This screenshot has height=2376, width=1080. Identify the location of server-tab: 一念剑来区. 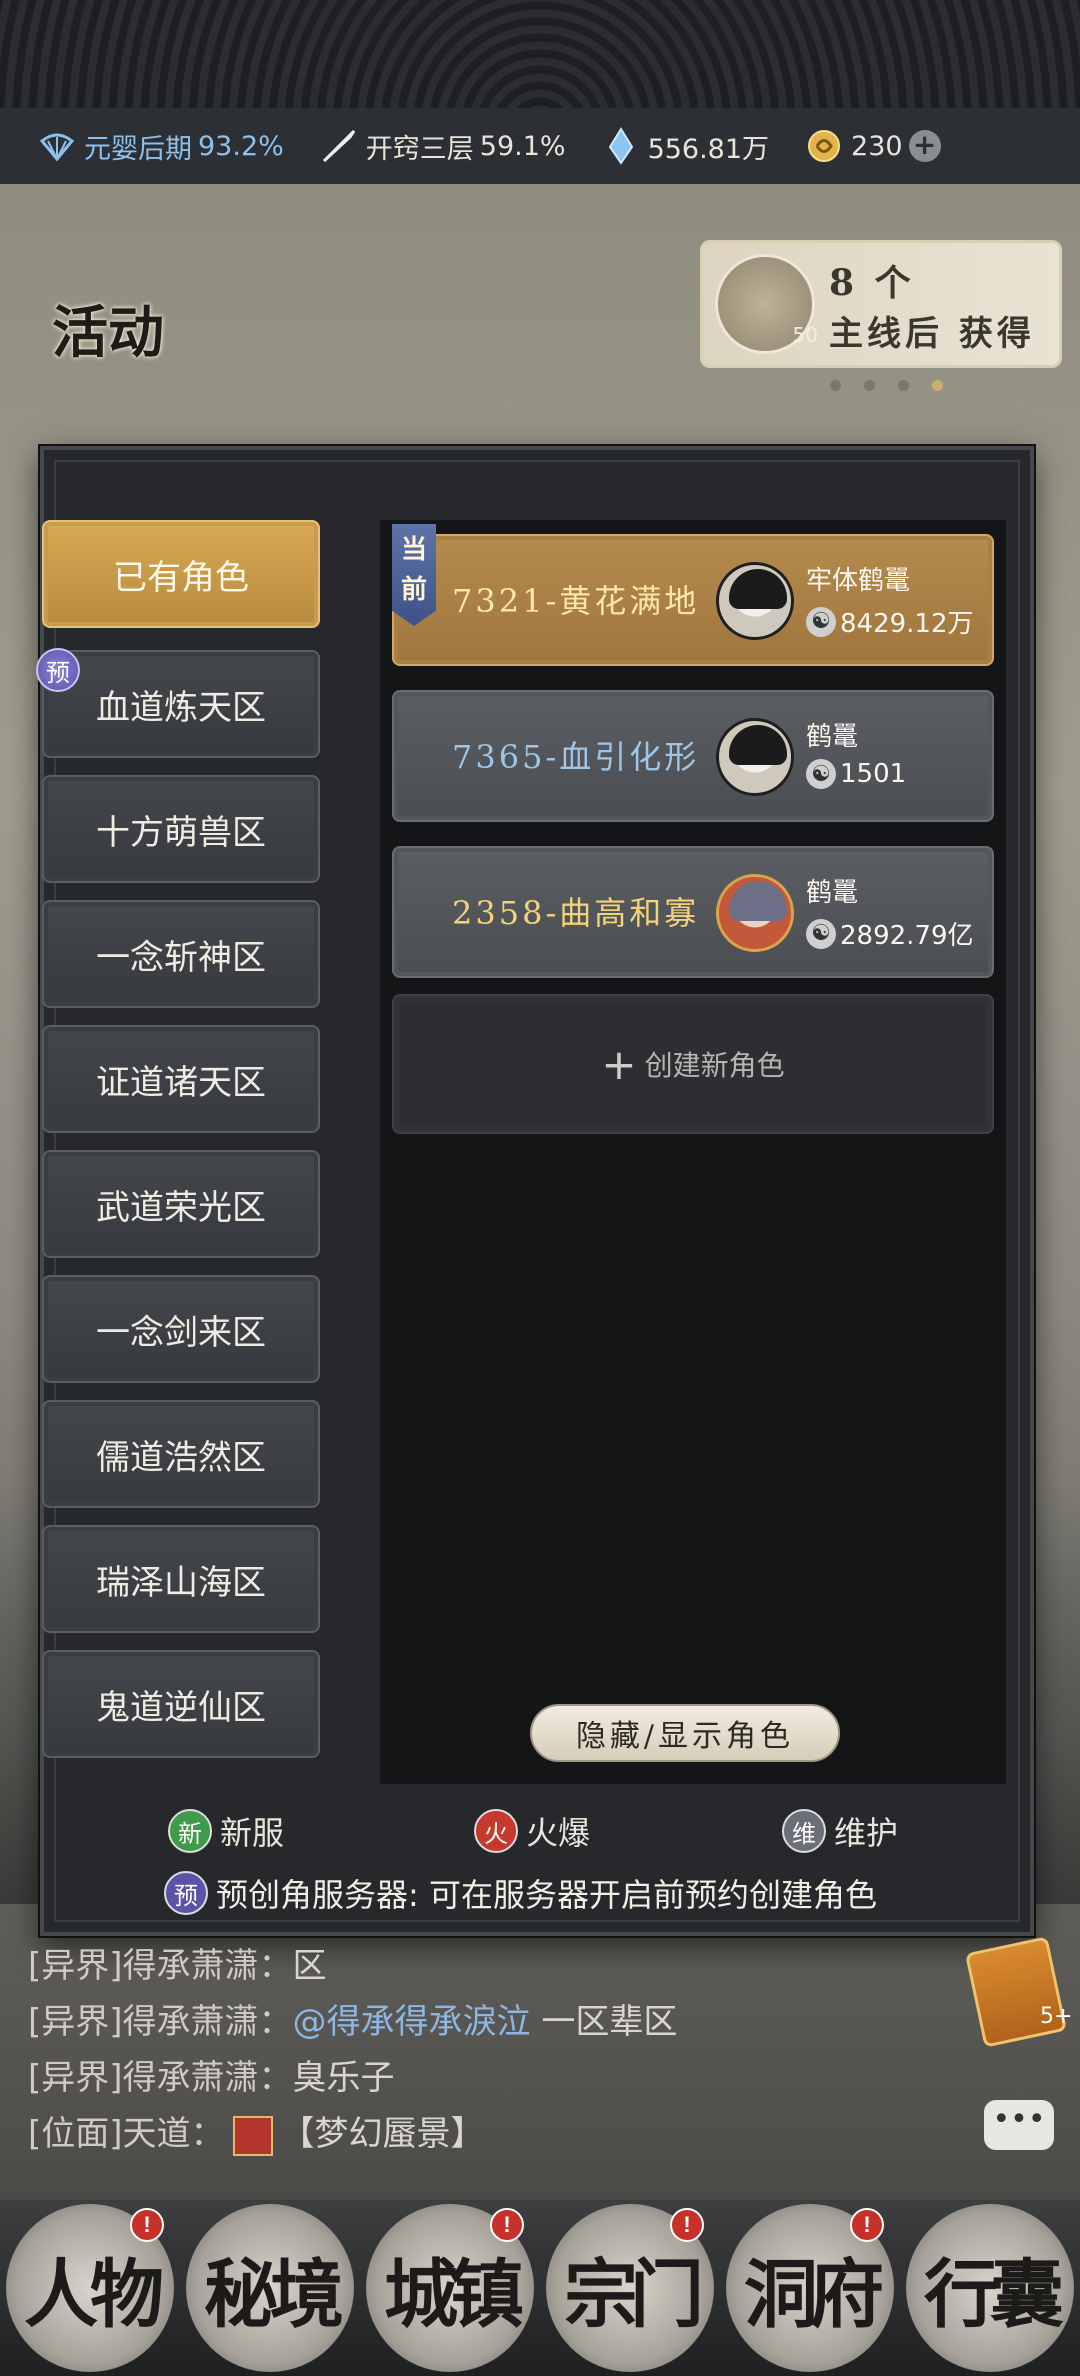
(181, 1329).